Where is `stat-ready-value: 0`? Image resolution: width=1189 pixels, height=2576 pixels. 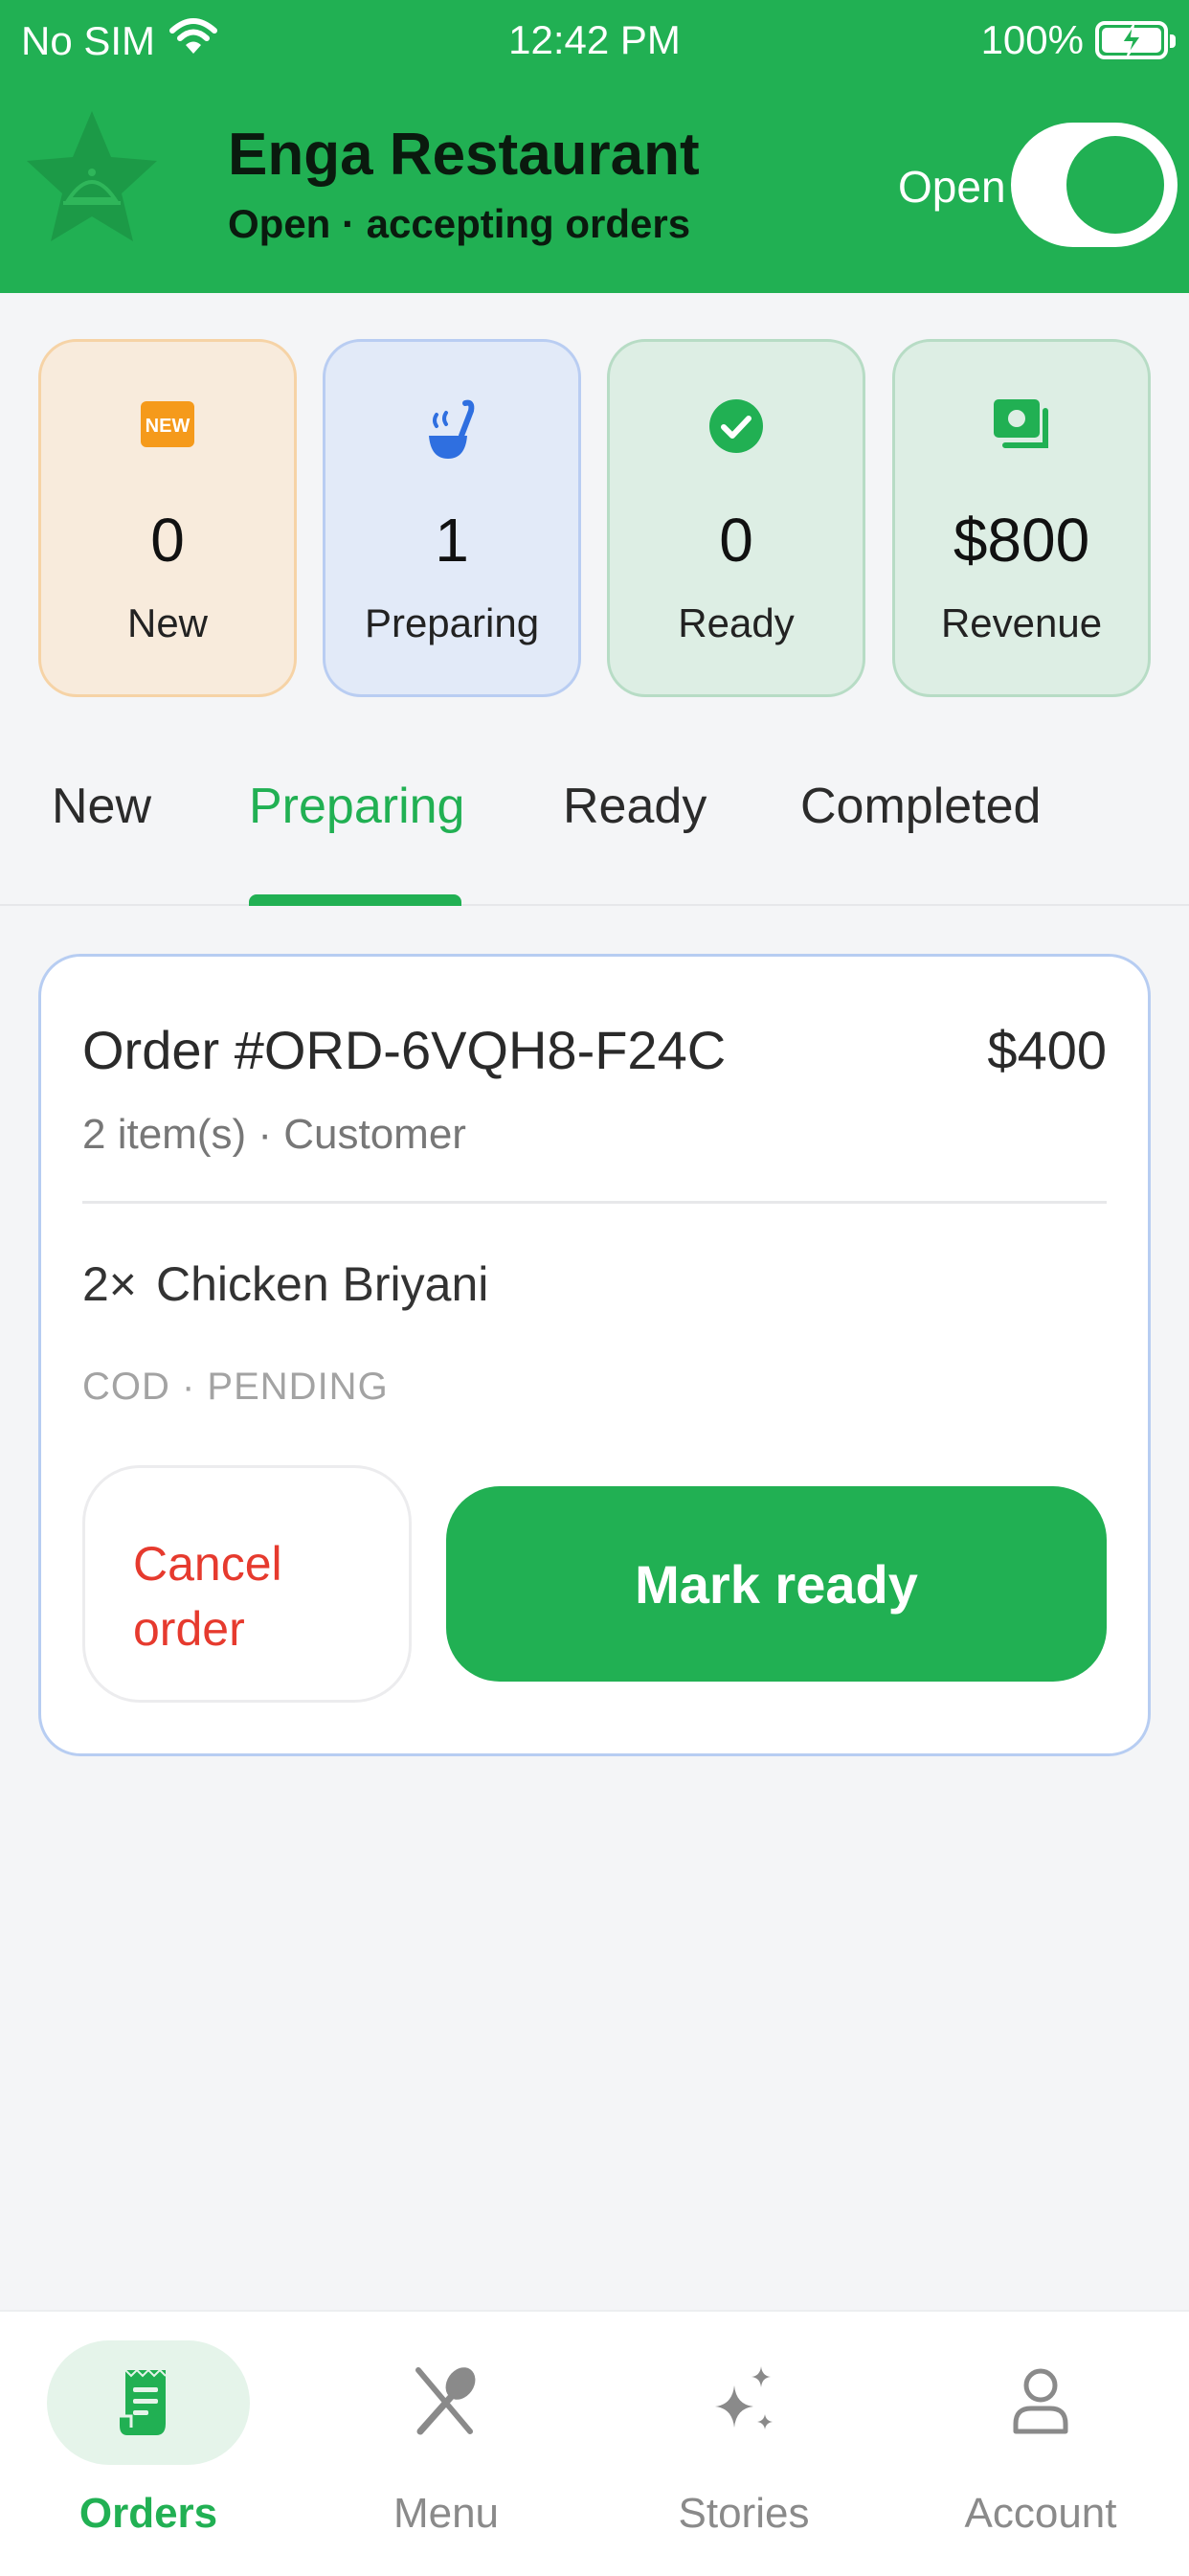
stat-ready-value: 0 is located at coordinates (736, 540).